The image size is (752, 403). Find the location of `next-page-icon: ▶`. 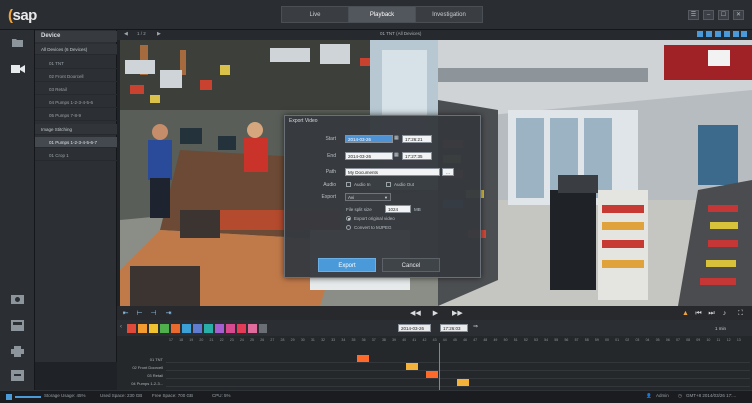

next-page-icon: ▶ is located at coordinates (159, 34).